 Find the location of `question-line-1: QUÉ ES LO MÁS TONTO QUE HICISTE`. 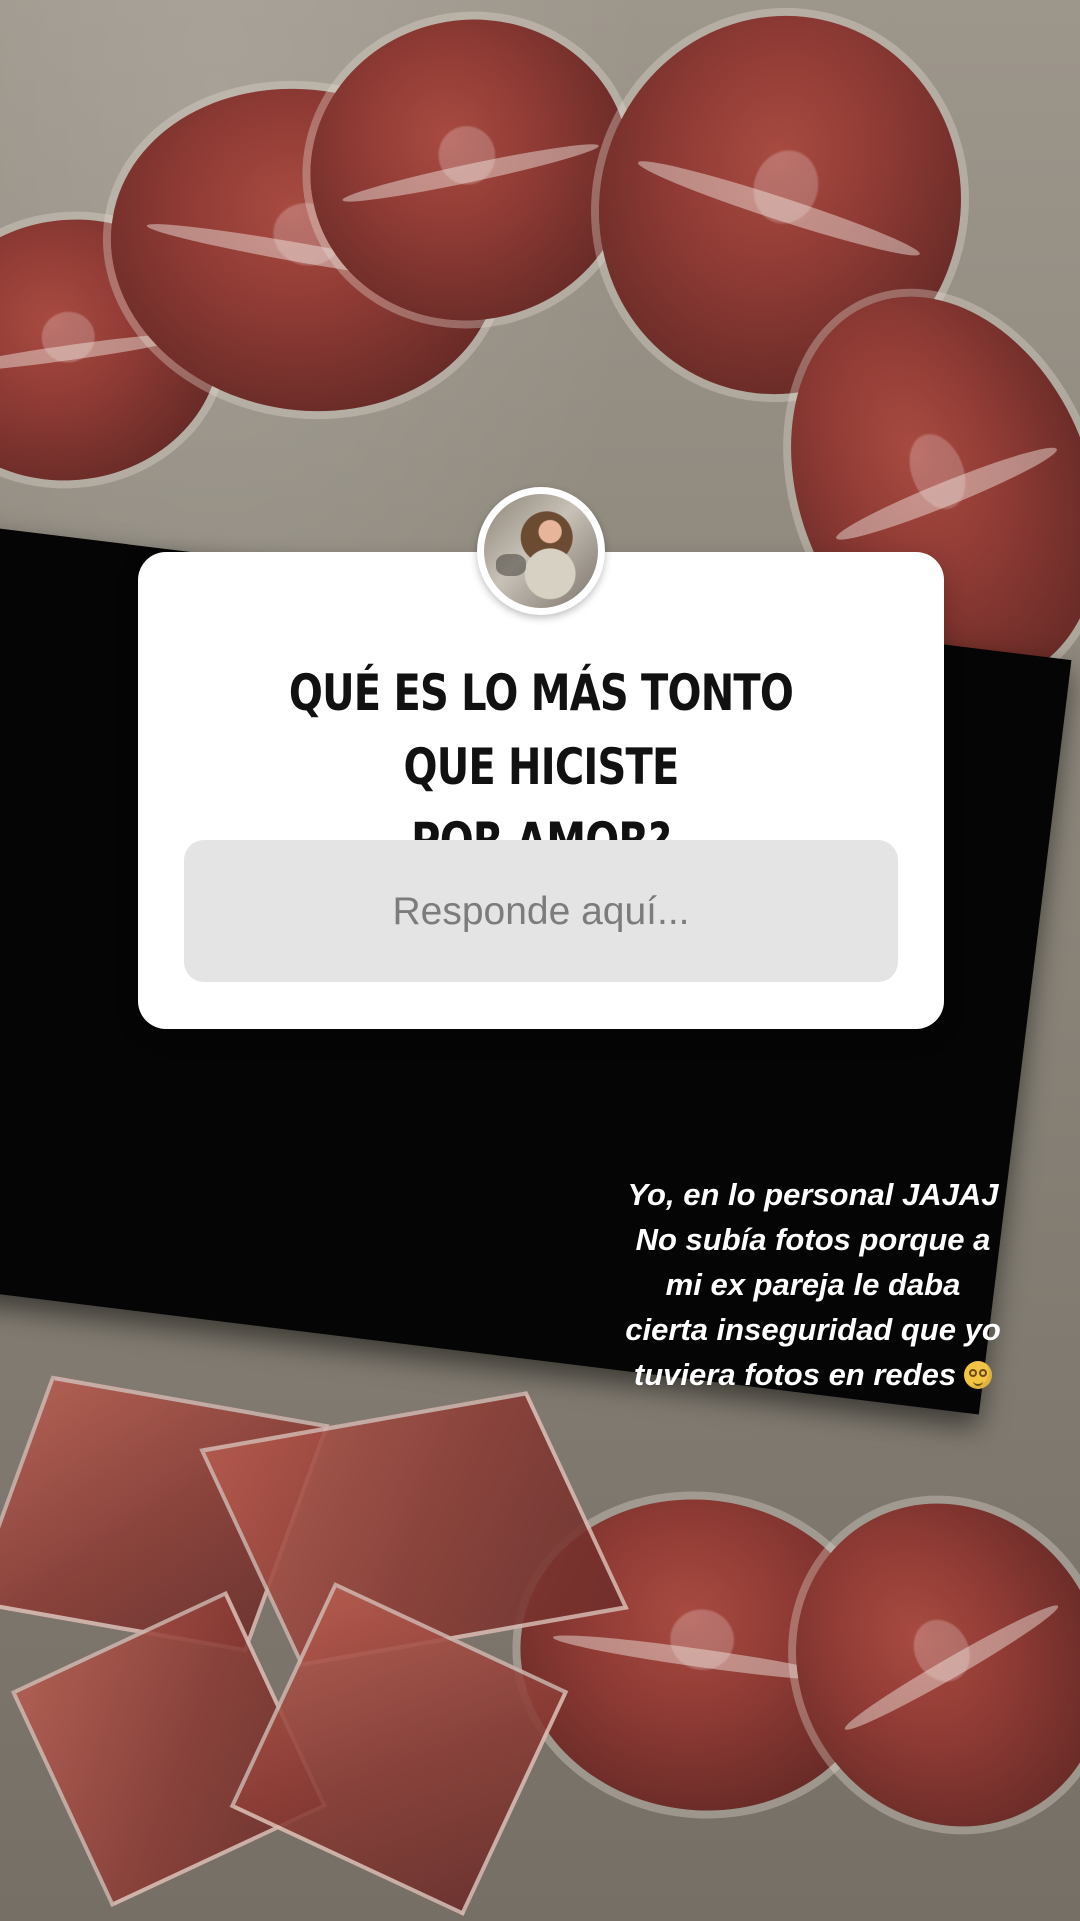

question-line-1: QUÉ ES LO MÁS TONTO QUE HICISTE is located at coordinates (541, 730).